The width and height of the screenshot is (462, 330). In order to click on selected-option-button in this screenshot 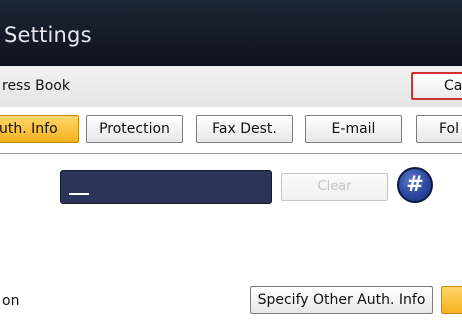, I will do `click(451, 300)`.